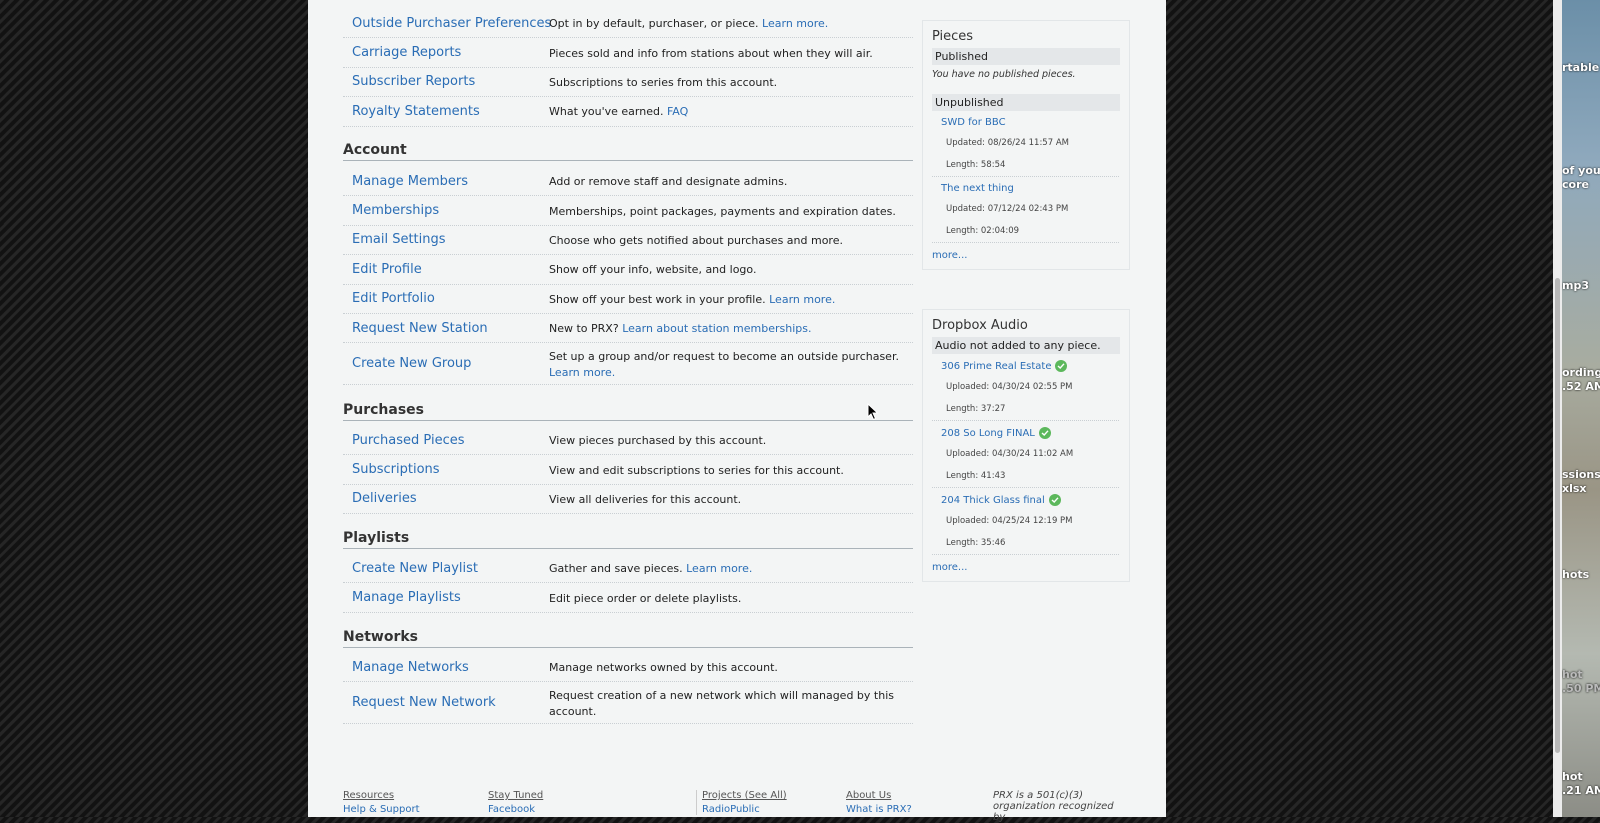 Image resolution: width=1600 pixels, height=823 pixels. I want to click on dropbox-status-bar: Audio not added to any piece., so click(1026, 345).